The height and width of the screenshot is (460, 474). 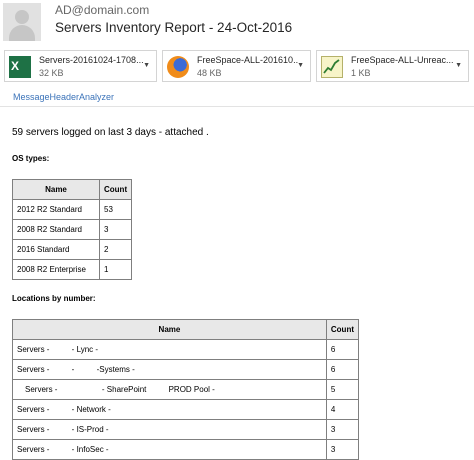 I want to click on table-row: Servers - - SharePoint PROD Pool - 5, so click(x=186, y=389).